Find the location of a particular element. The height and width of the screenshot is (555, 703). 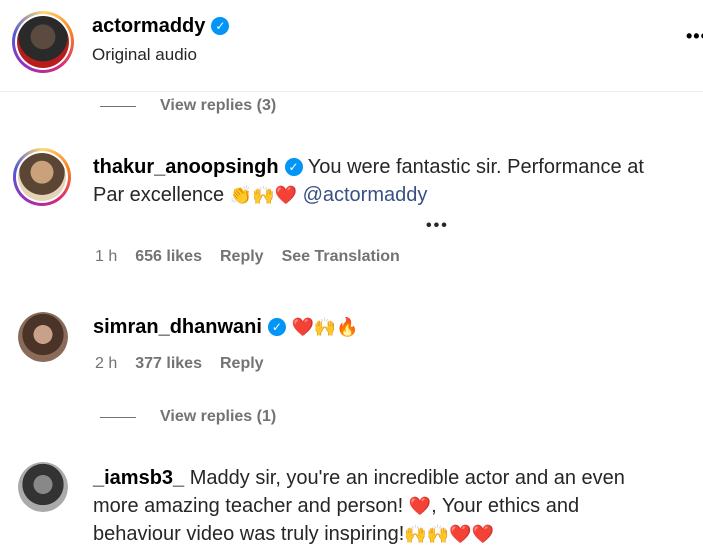

commenter-username: simran_dhanwani is located at coordinates (177, 327).